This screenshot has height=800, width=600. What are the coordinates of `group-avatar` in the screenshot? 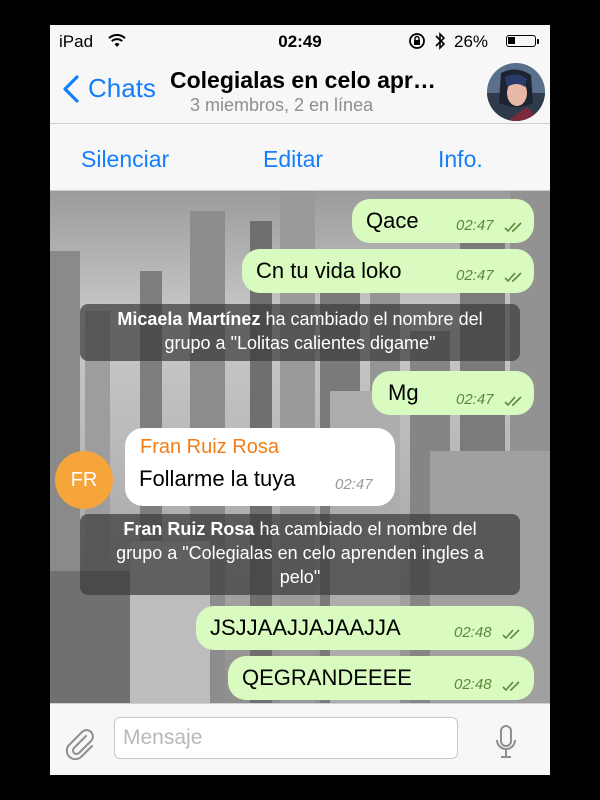 It's located at (516, 92).